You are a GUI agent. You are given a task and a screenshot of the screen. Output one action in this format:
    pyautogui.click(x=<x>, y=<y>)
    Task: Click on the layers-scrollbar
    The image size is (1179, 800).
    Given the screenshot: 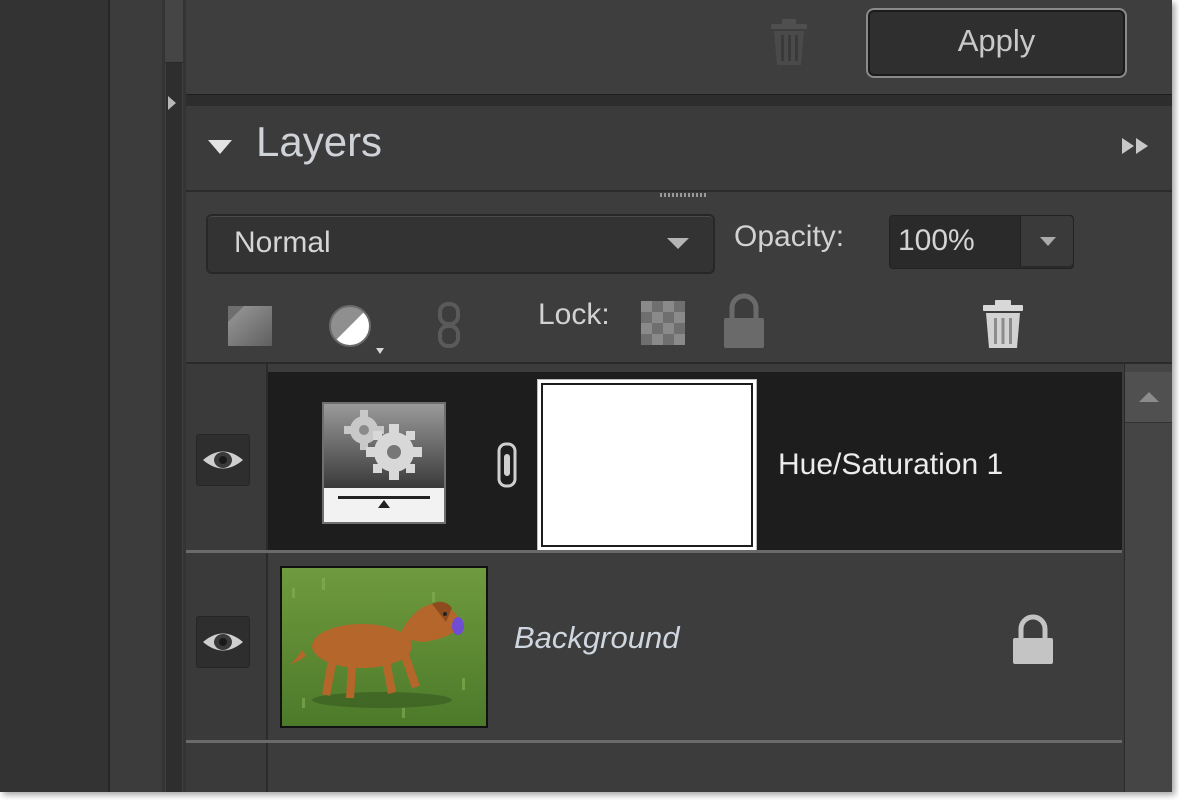 What is the action you would take?
    pyautogui.click(x=1148, y=578)
    